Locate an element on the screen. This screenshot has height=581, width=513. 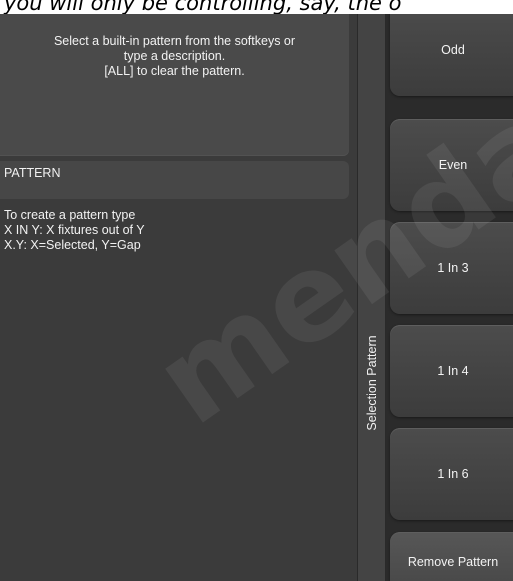
softkey-1-in-3: 1 In 3 is located at coordinates (451, 268).